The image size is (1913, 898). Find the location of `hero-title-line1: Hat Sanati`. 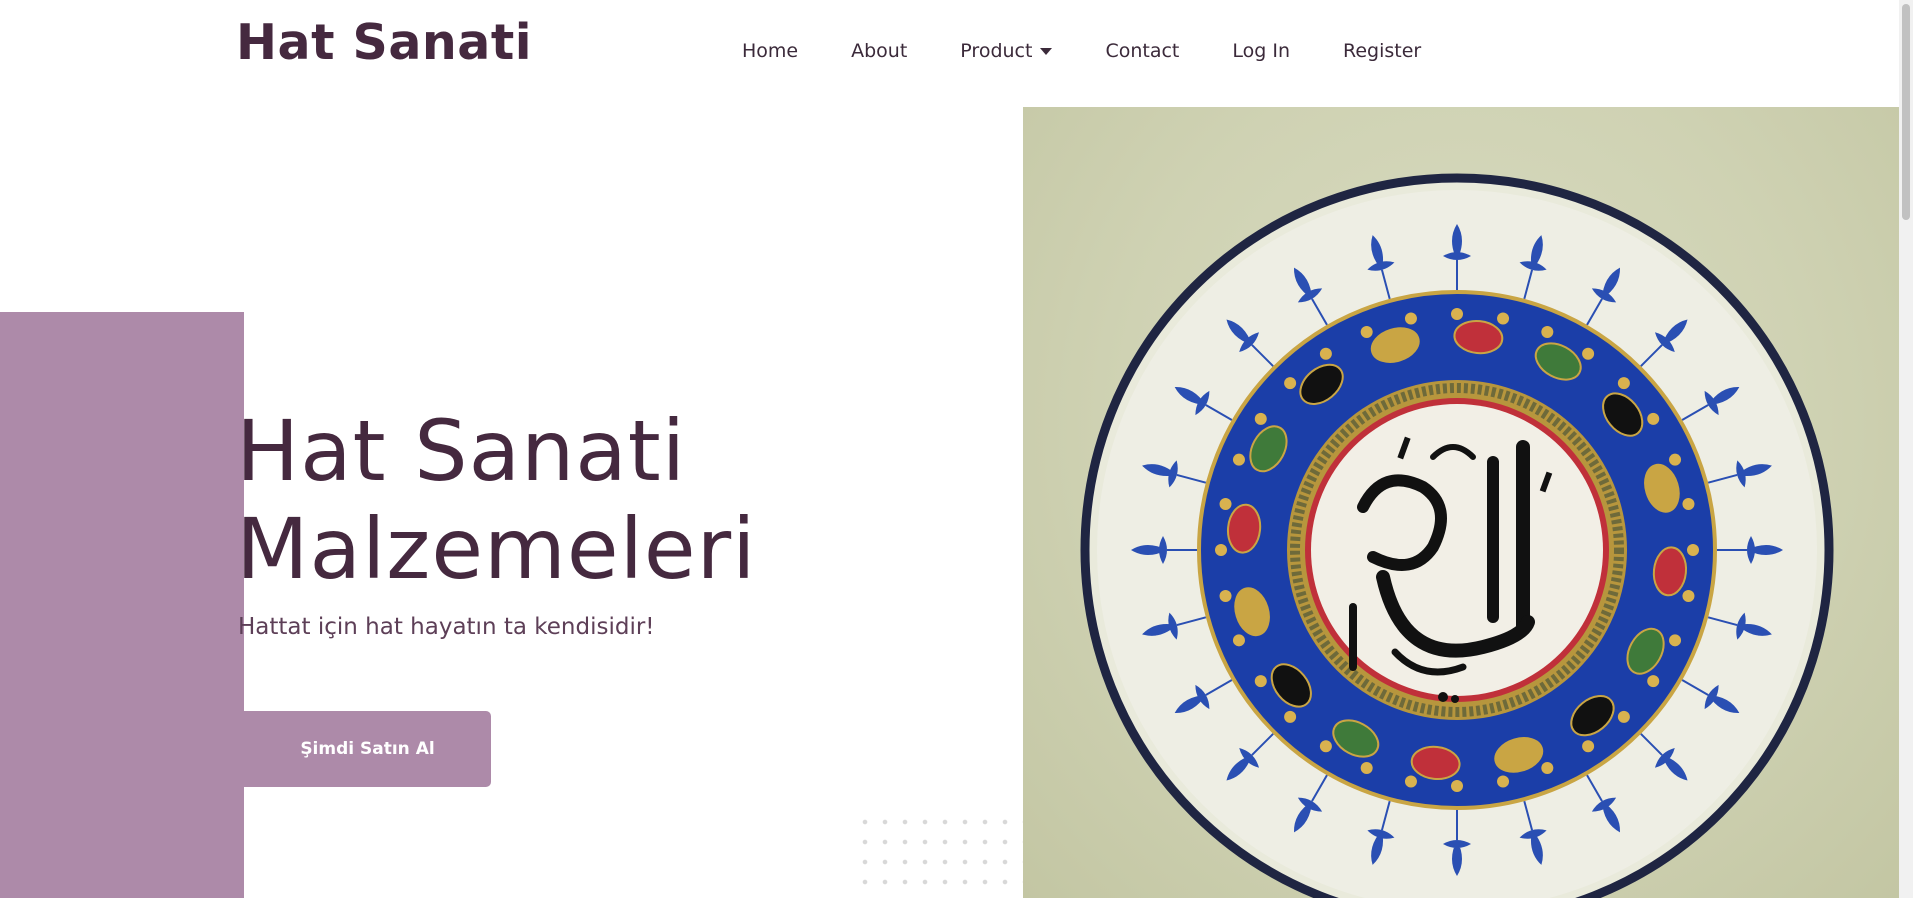

hero-title-line1: Hat Sanati is located at coordinates (461, 451).